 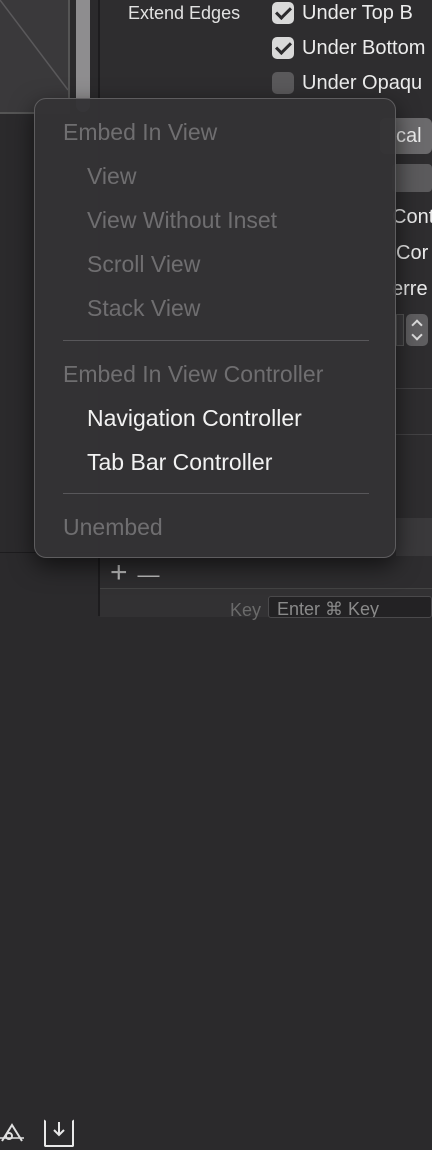 I want to click on inspector-stepper, so click(x=417, y=330).